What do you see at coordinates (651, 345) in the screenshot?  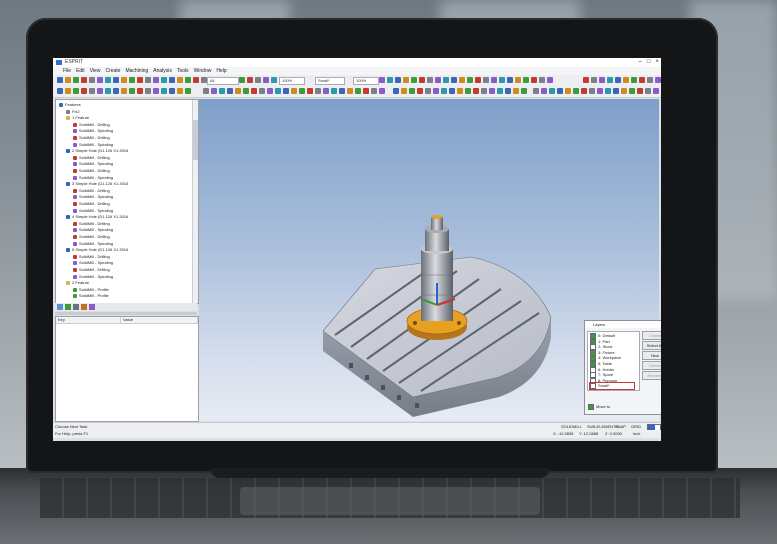 I see `select-all-button: Select All` at bounding box center [651, 345].